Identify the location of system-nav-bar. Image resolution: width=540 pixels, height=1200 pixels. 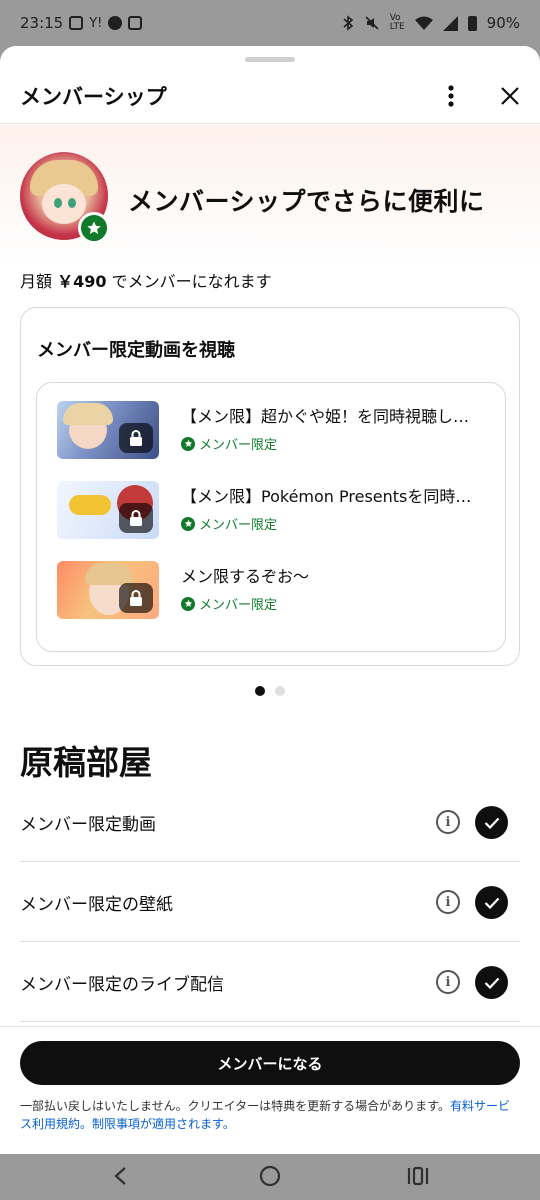
(270, 1177).